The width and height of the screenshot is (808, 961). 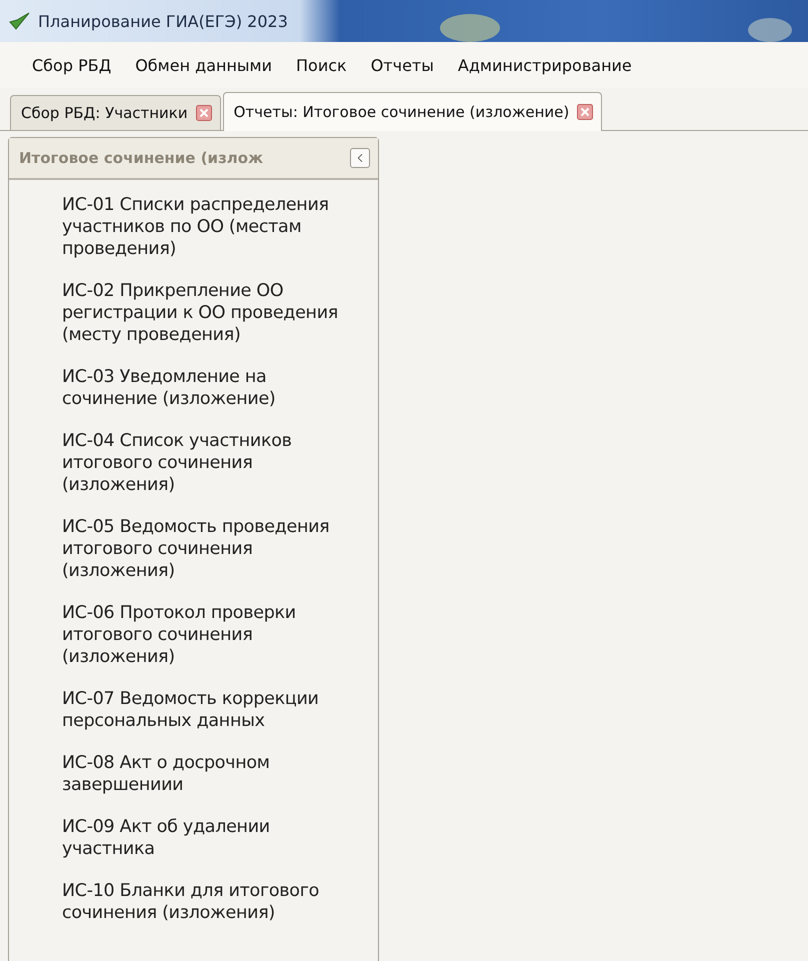 I want to click on report-link: ИС-09 Акт об удалении участника, so click(x=207, y=838).